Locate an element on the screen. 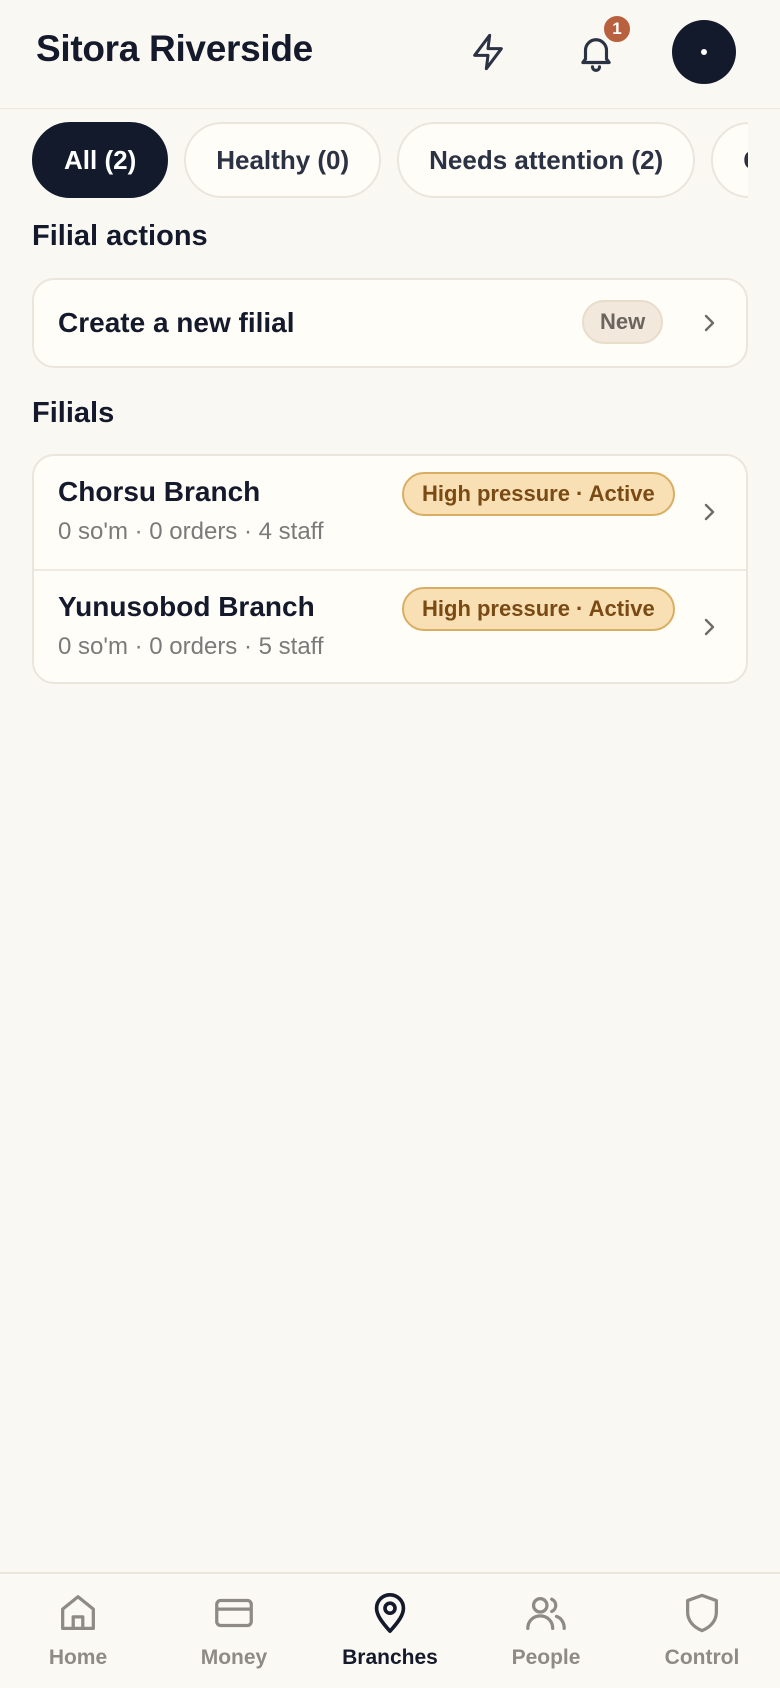  avatar-dot is located at coordinates (704, 52).